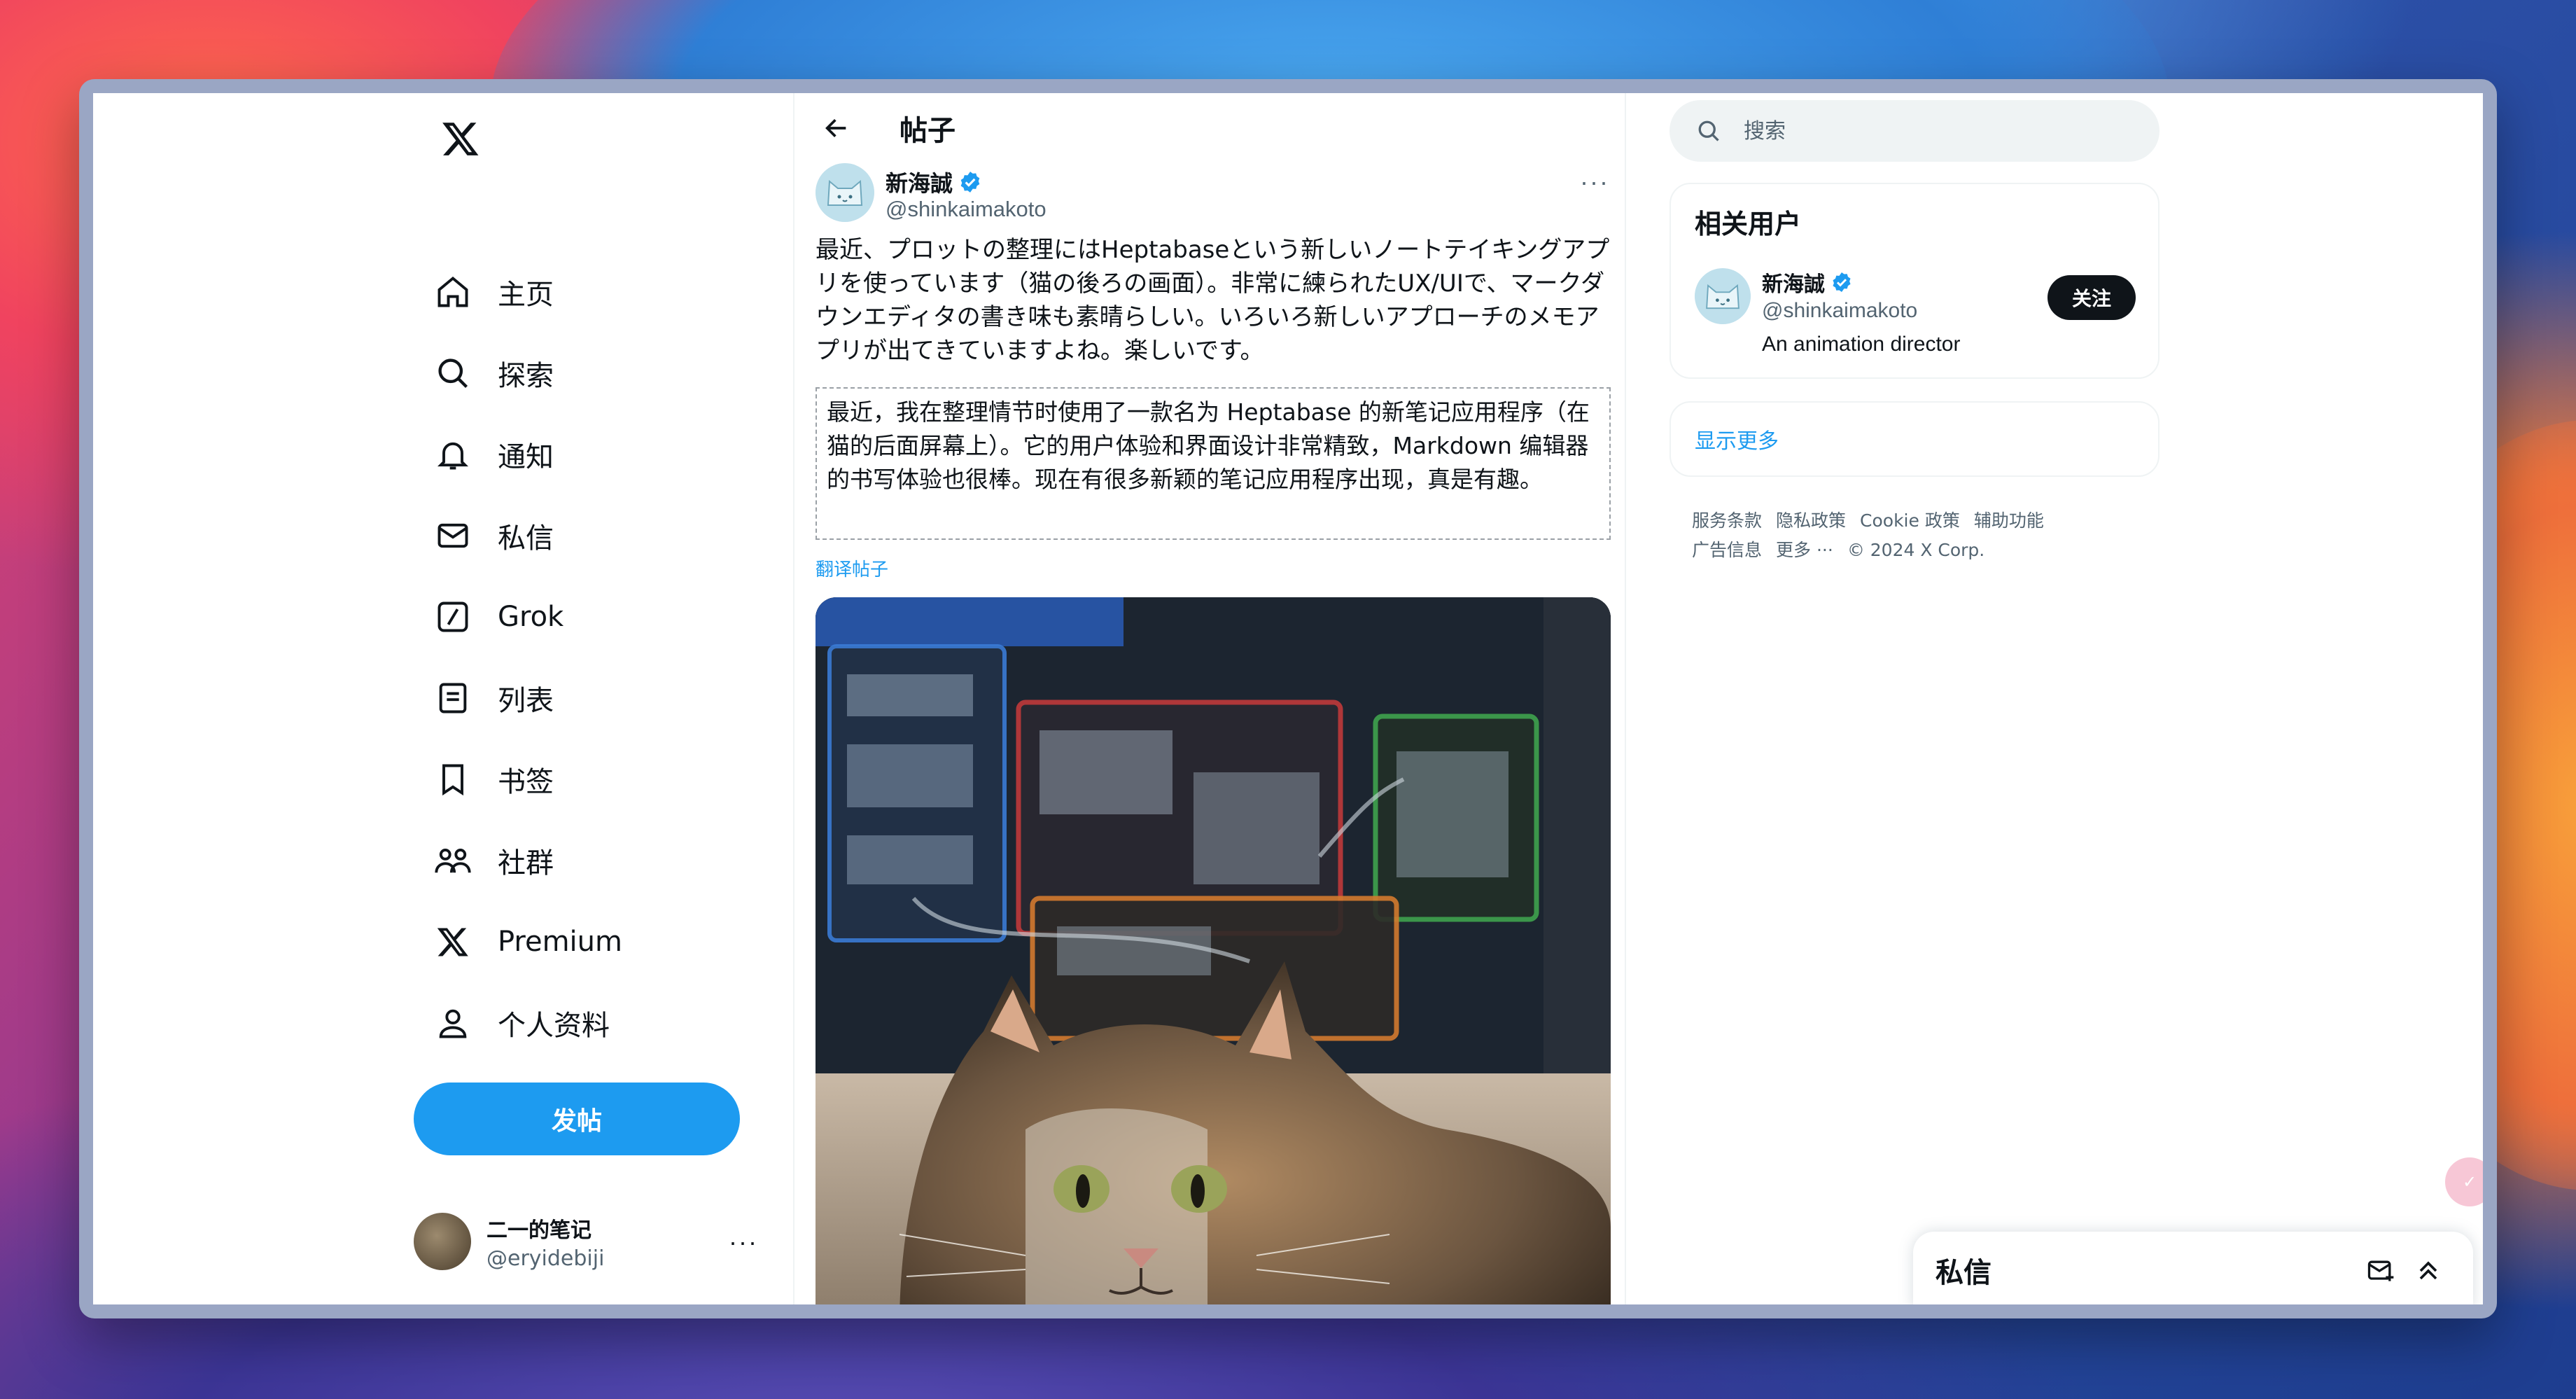  I want to click on author-handle: @shinkaimakoto, so click(966, 210).